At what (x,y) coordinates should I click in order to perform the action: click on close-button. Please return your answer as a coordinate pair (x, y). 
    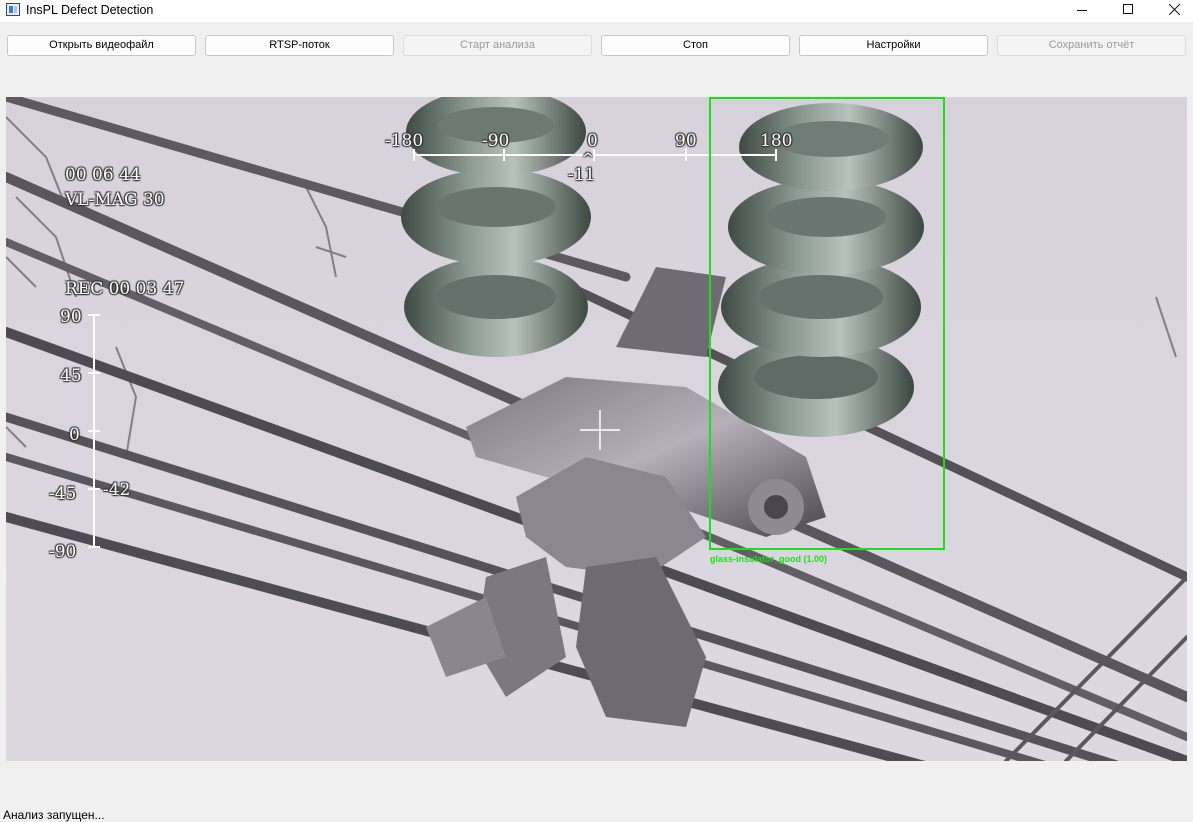
    Looking at the image, I should click on (1172, 11).